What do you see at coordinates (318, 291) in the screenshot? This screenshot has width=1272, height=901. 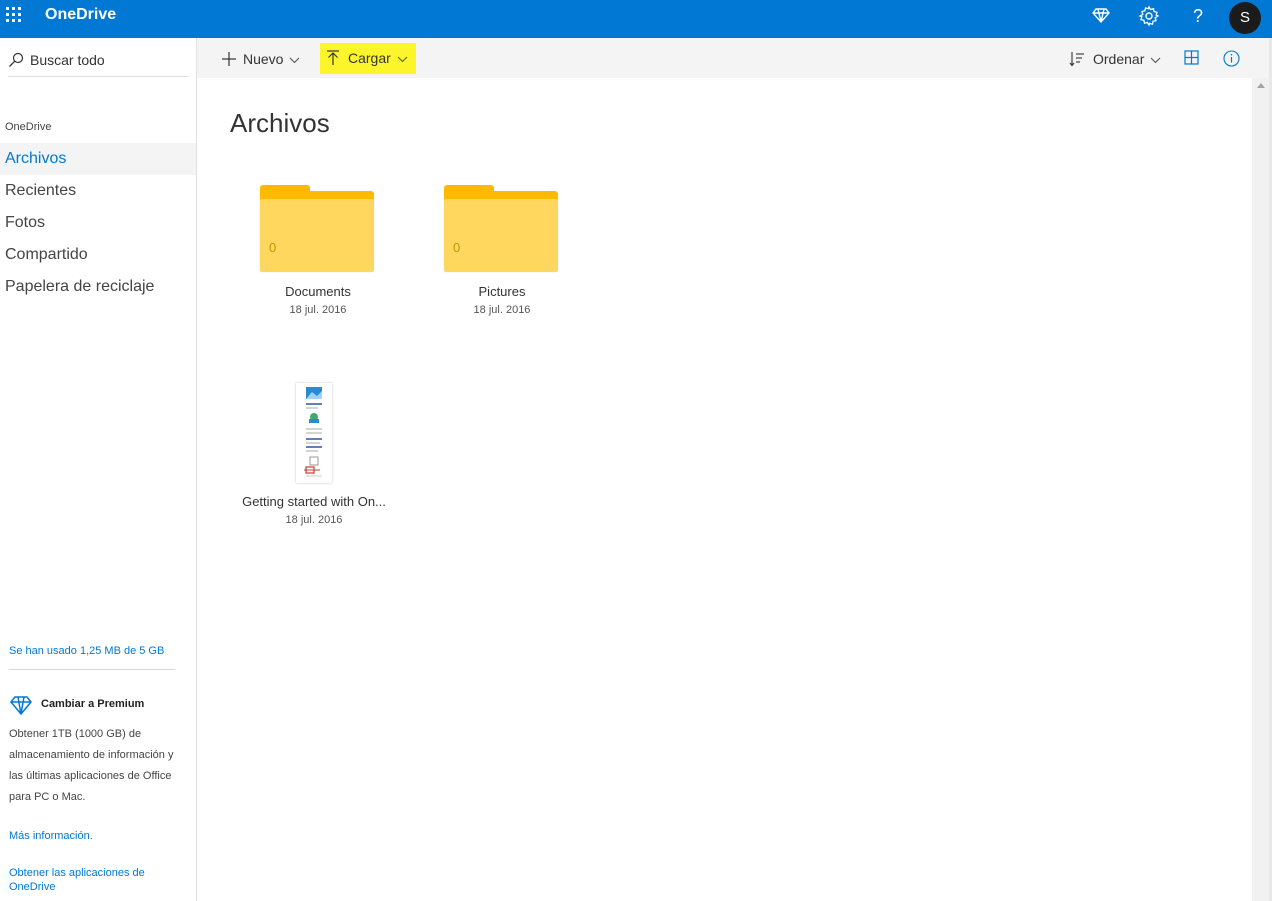 I see `item-name: Documents` at bounding box center [318, 291].